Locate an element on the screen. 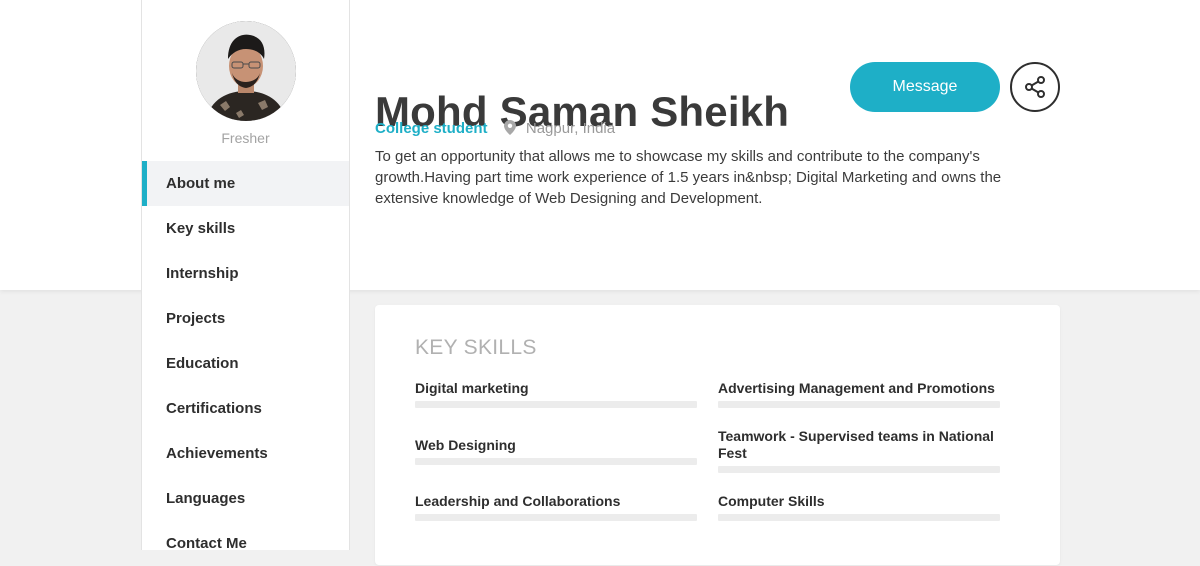 This screenshot has height=566, width=1200. profile-role: College student is located at coordinates (431, 128).